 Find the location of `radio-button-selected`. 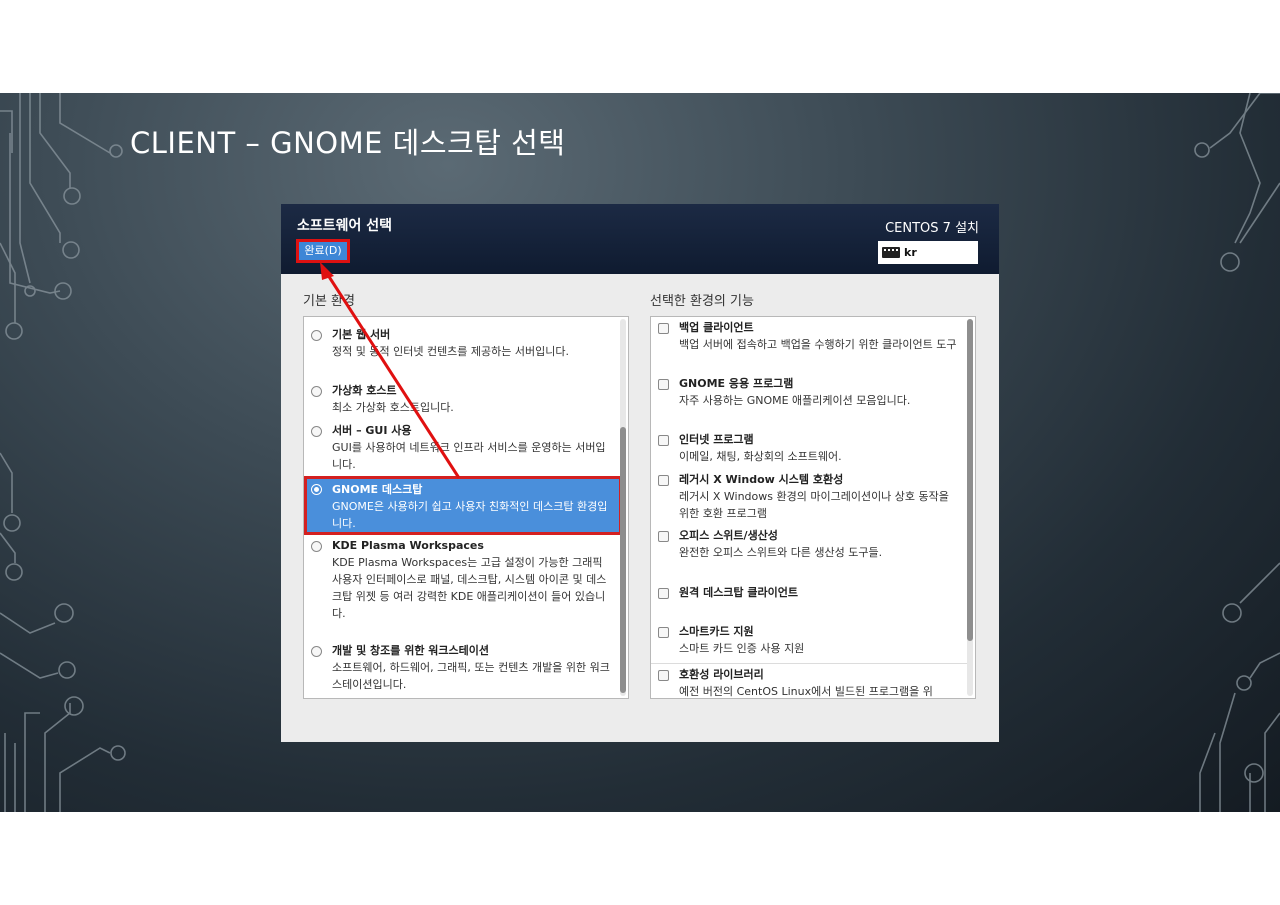

radio-button-selected is located at coordinates (316, 489).